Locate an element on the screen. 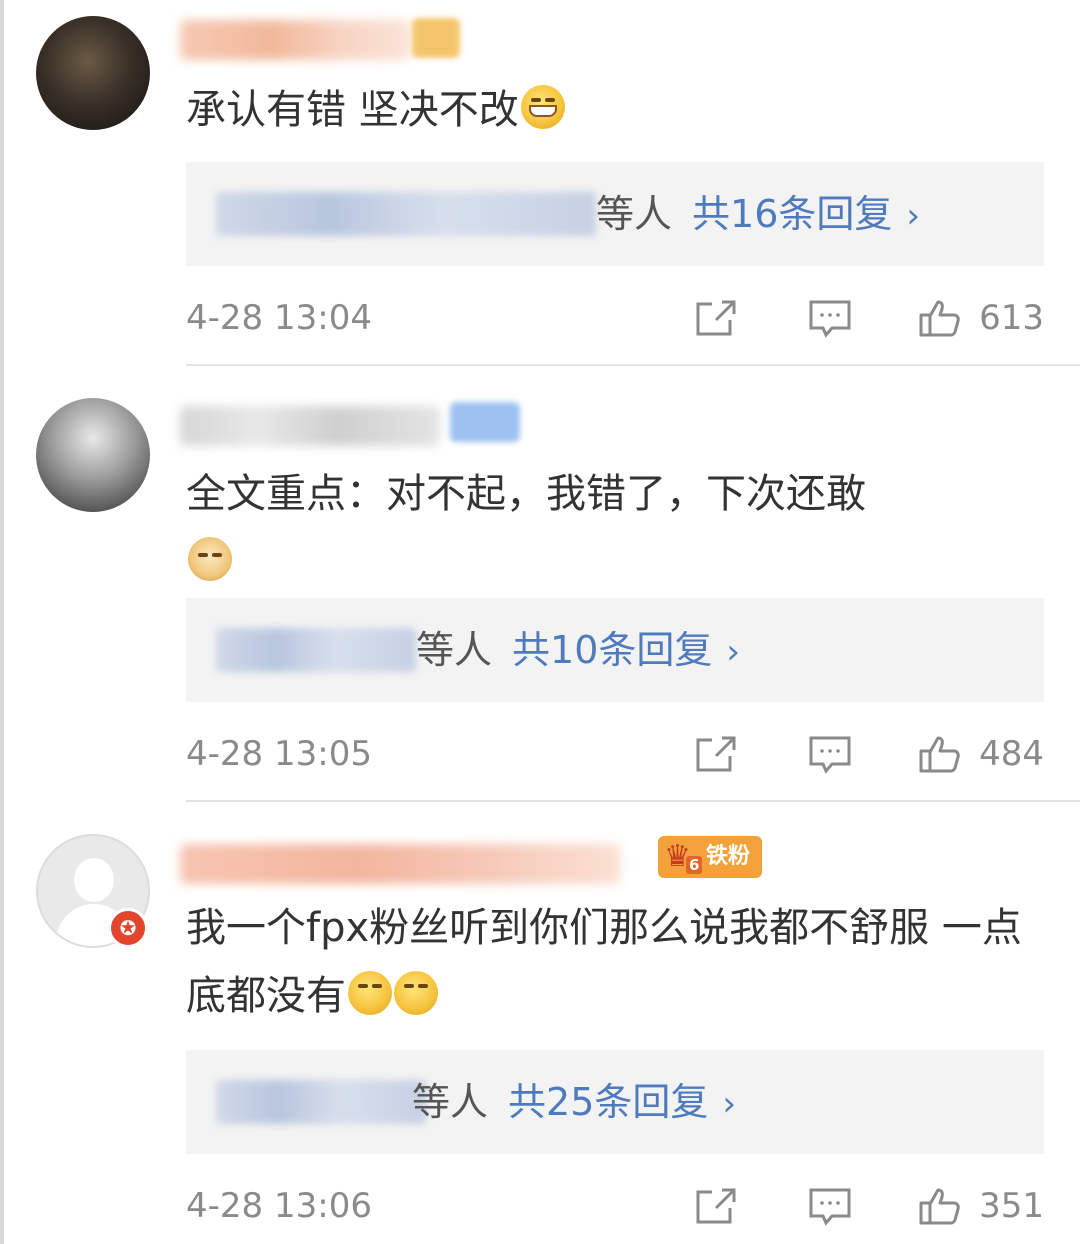 The image size is (1080, 1244). fan-badge-label: 铁粉 is located at coordinates (728, 856).